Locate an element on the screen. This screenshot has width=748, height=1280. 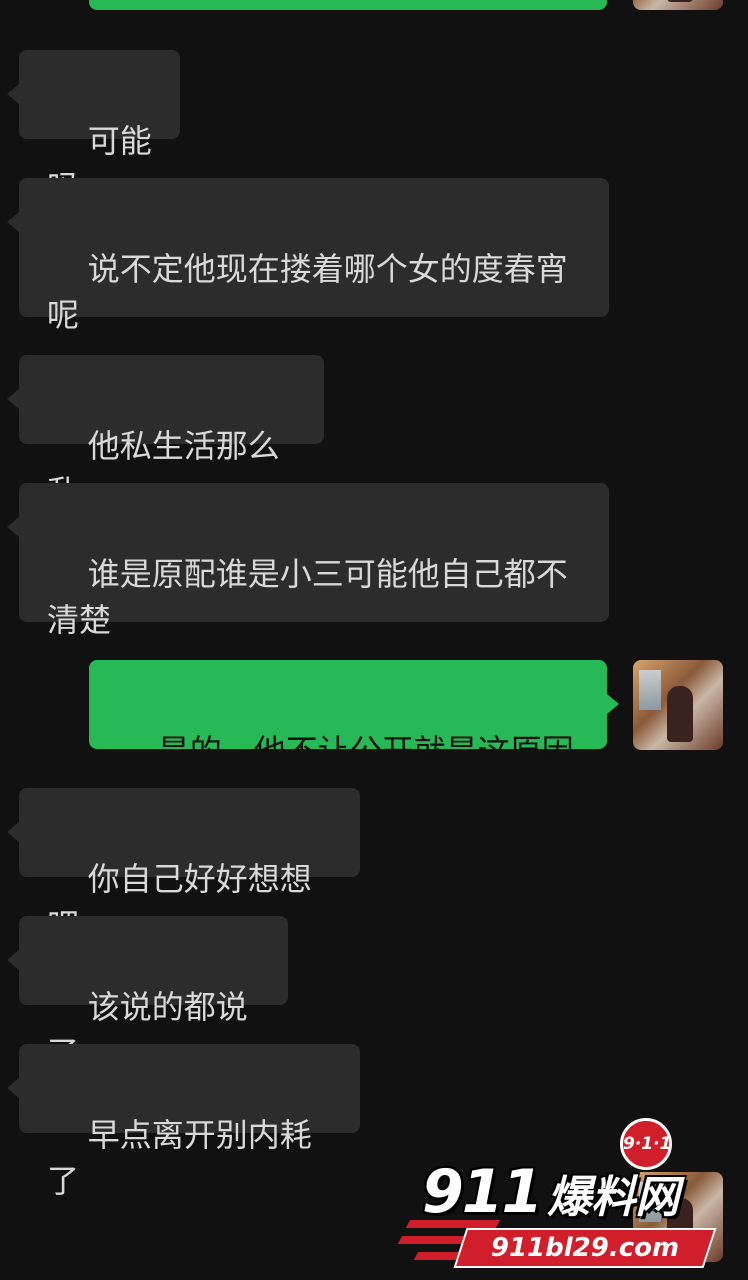
incoming-message-bubble: 可能吗 is located at coordinates (93, 128).